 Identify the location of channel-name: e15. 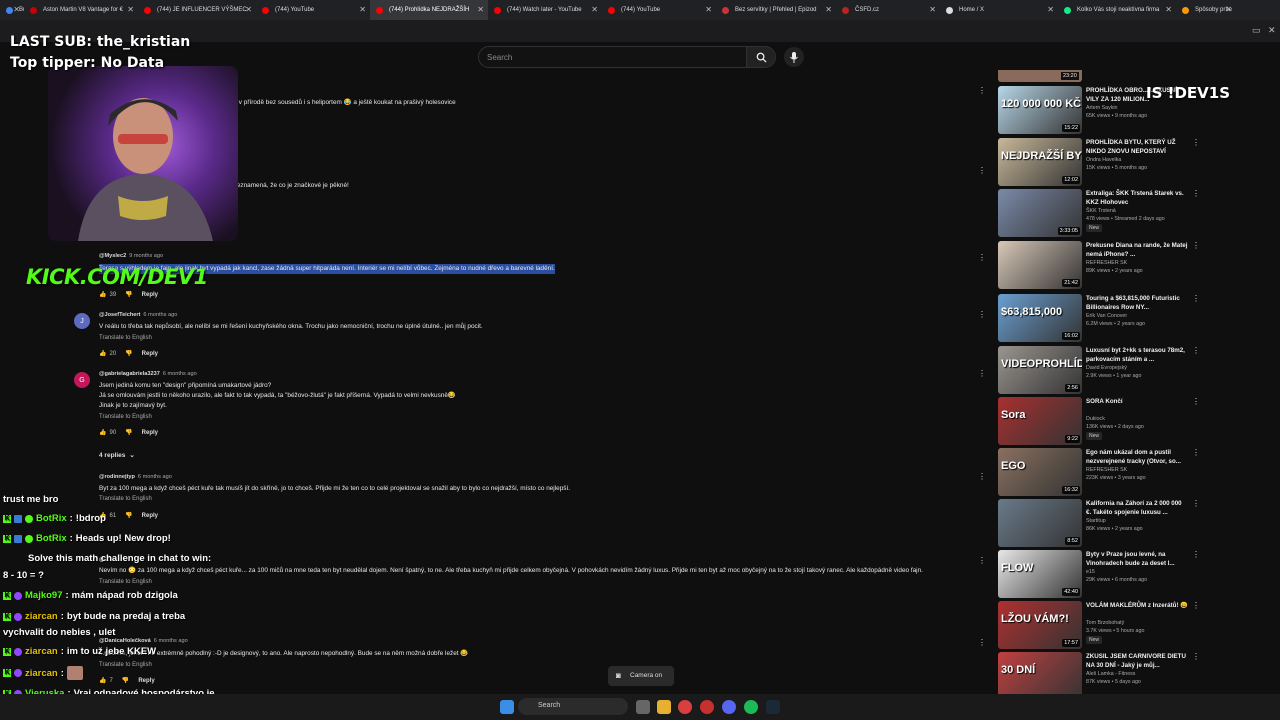
(1090, 572).